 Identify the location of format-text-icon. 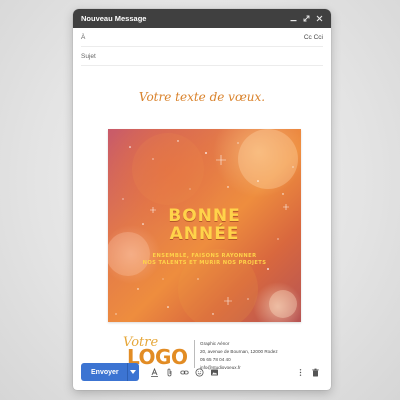
(154, 372).